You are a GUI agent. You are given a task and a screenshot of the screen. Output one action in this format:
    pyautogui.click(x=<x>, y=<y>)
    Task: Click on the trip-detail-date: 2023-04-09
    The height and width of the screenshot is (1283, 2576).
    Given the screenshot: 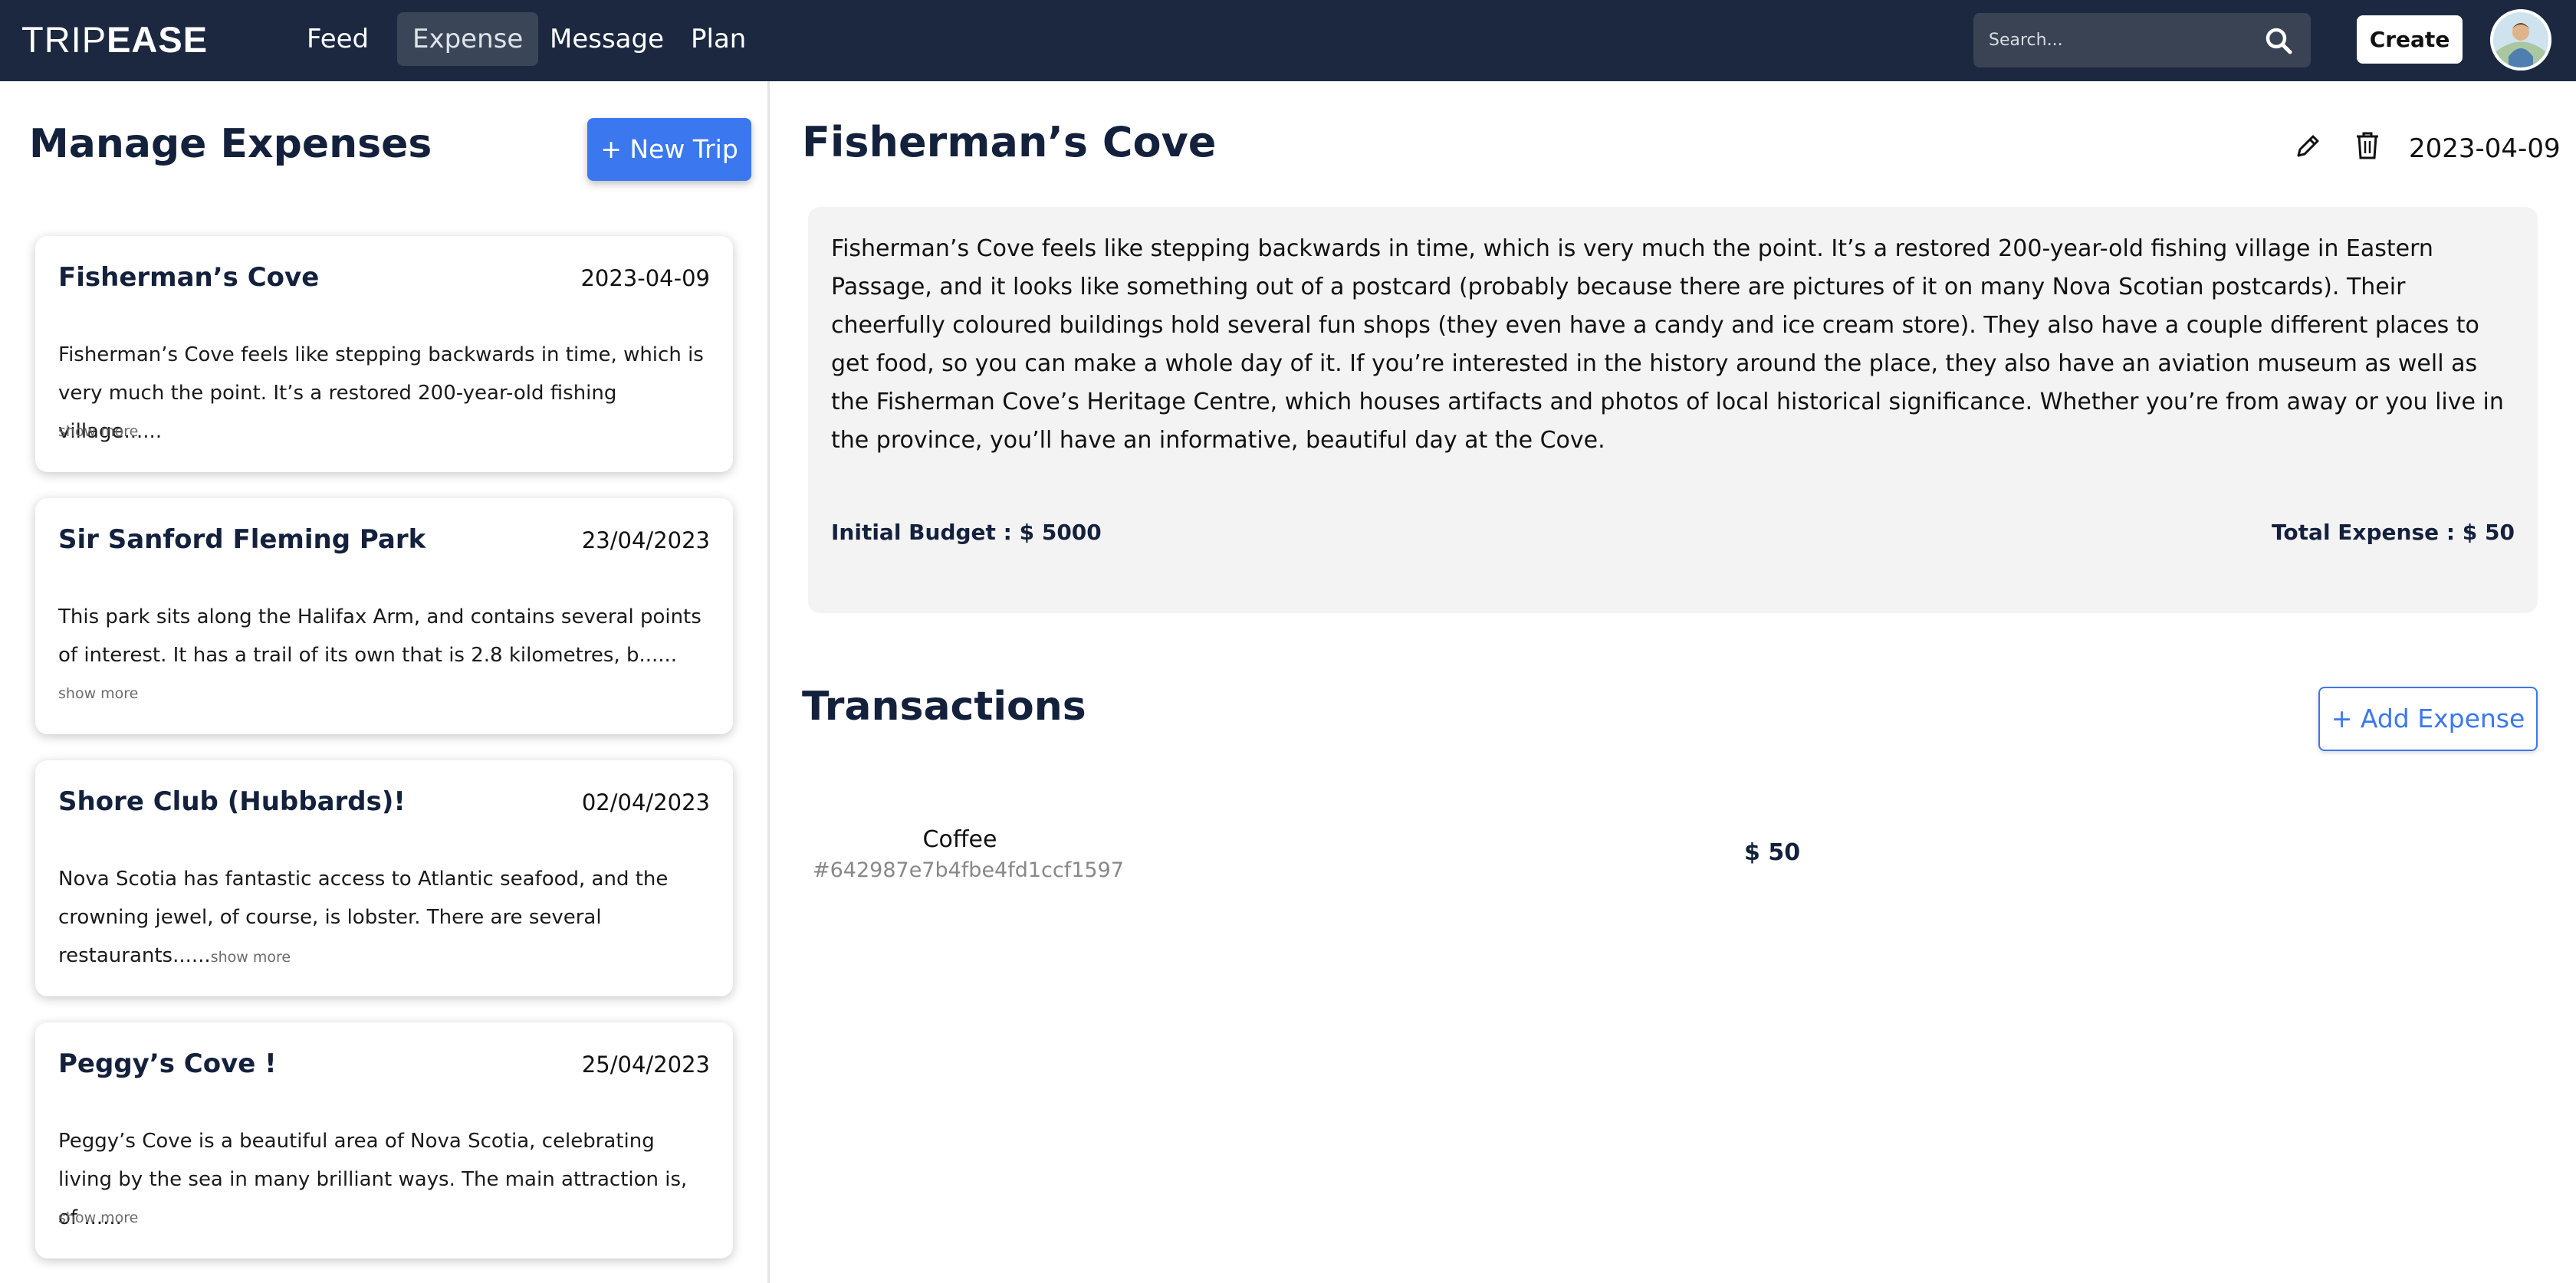 What is the action you would take?
    pyautogui.click(x=2485, y=148)
    